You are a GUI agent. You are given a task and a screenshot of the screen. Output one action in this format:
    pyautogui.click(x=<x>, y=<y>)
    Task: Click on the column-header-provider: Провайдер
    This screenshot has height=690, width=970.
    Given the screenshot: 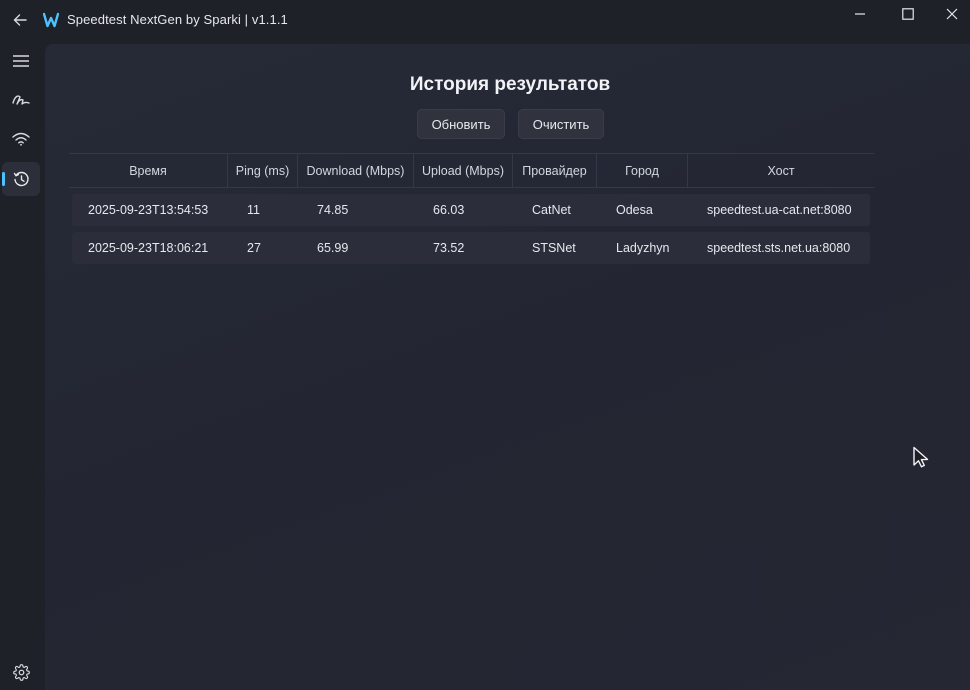 What is the action you would take?
    pyautogui.click(x=555, y=170)
    